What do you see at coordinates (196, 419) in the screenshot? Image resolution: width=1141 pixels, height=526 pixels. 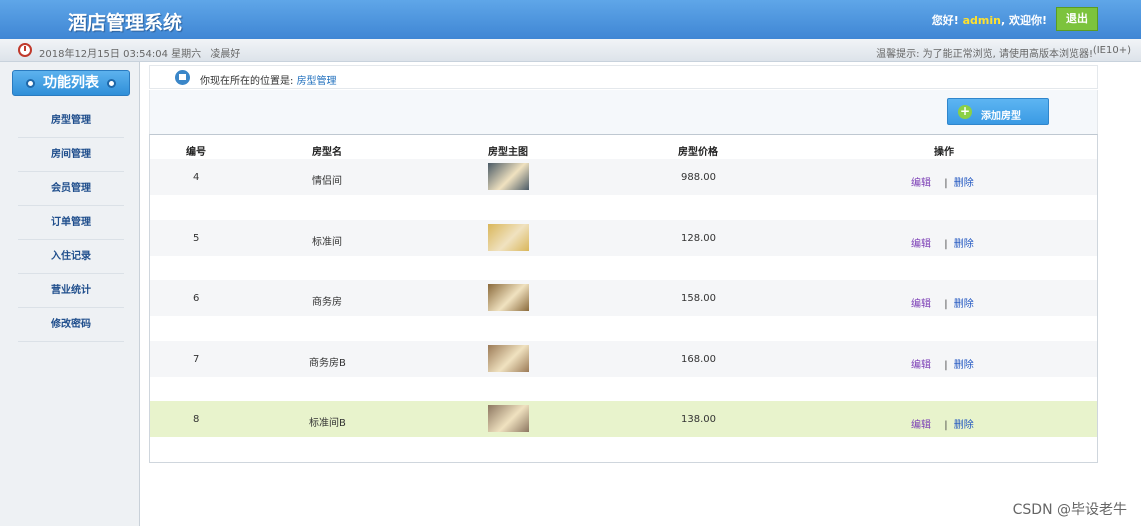 I see `cell-id: 8` at bounding box center [196, 419].